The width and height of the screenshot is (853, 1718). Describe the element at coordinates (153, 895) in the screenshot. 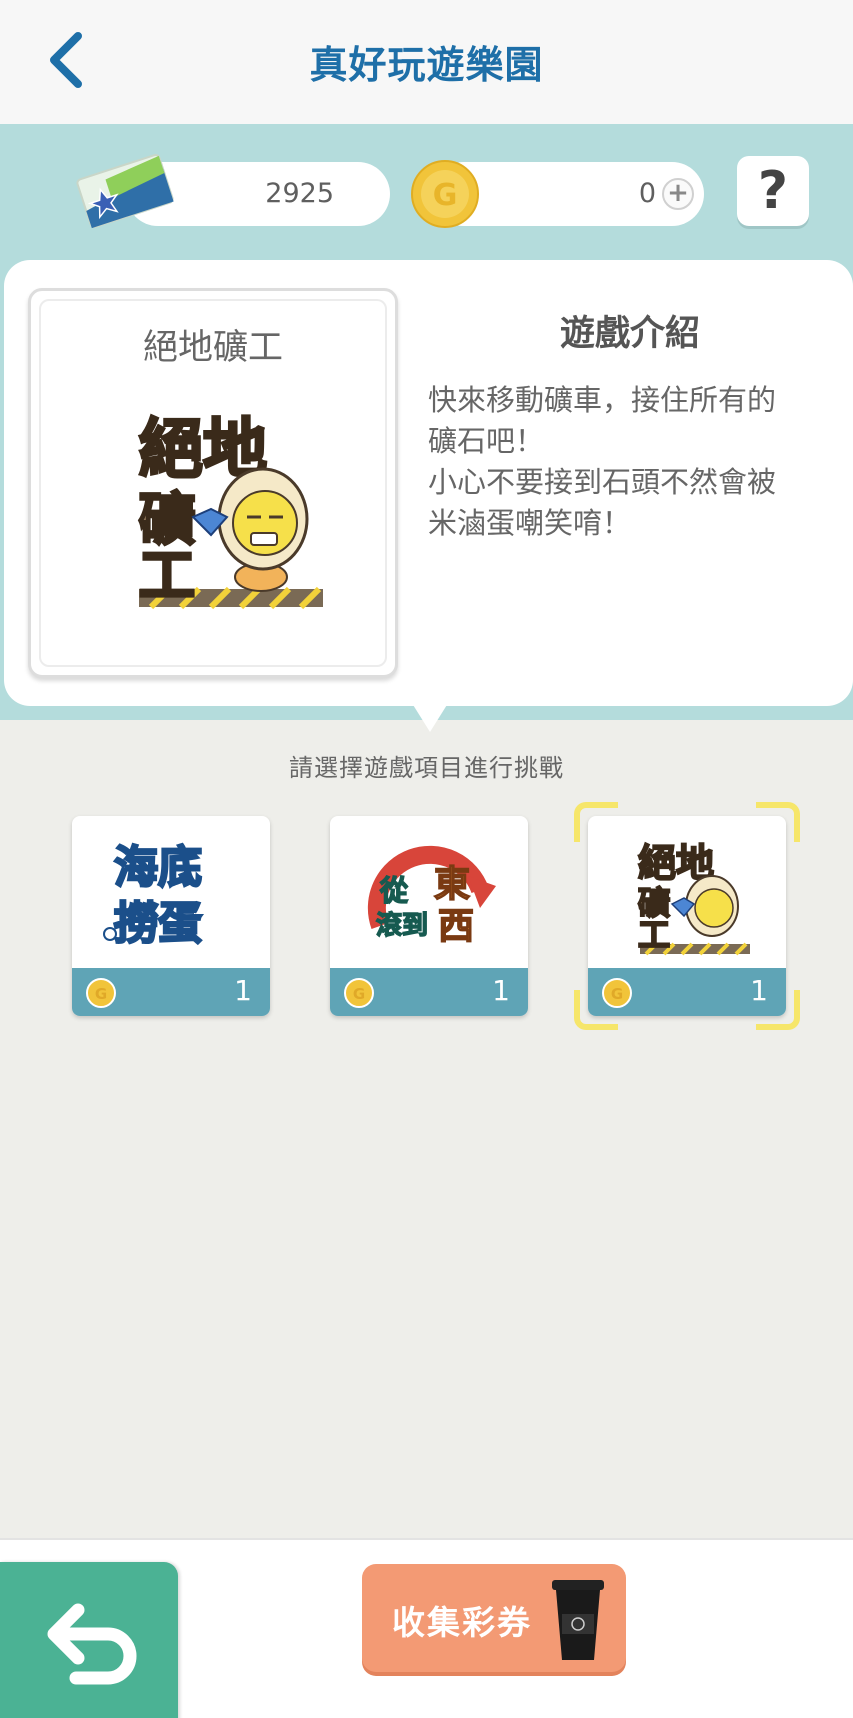

I see `deep-sea-logo: 海底 撈蛋` at that location.